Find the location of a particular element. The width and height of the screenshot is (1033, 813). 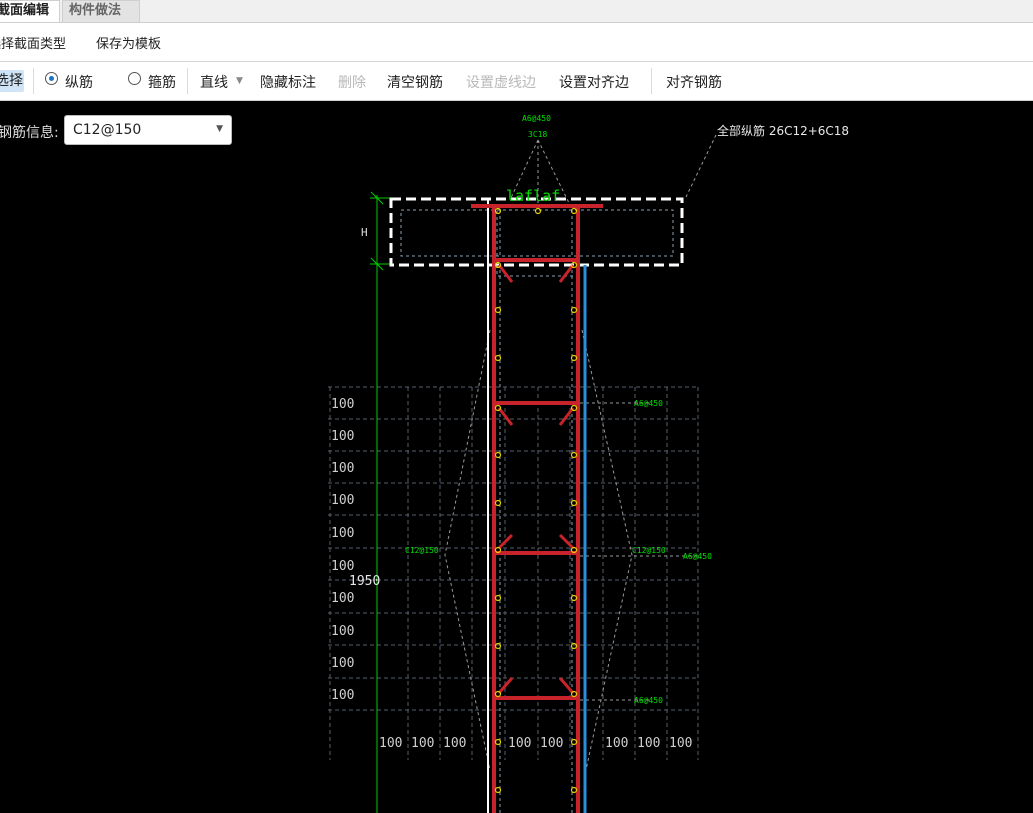

stirrup-radio is located at coordinates (134, 78).